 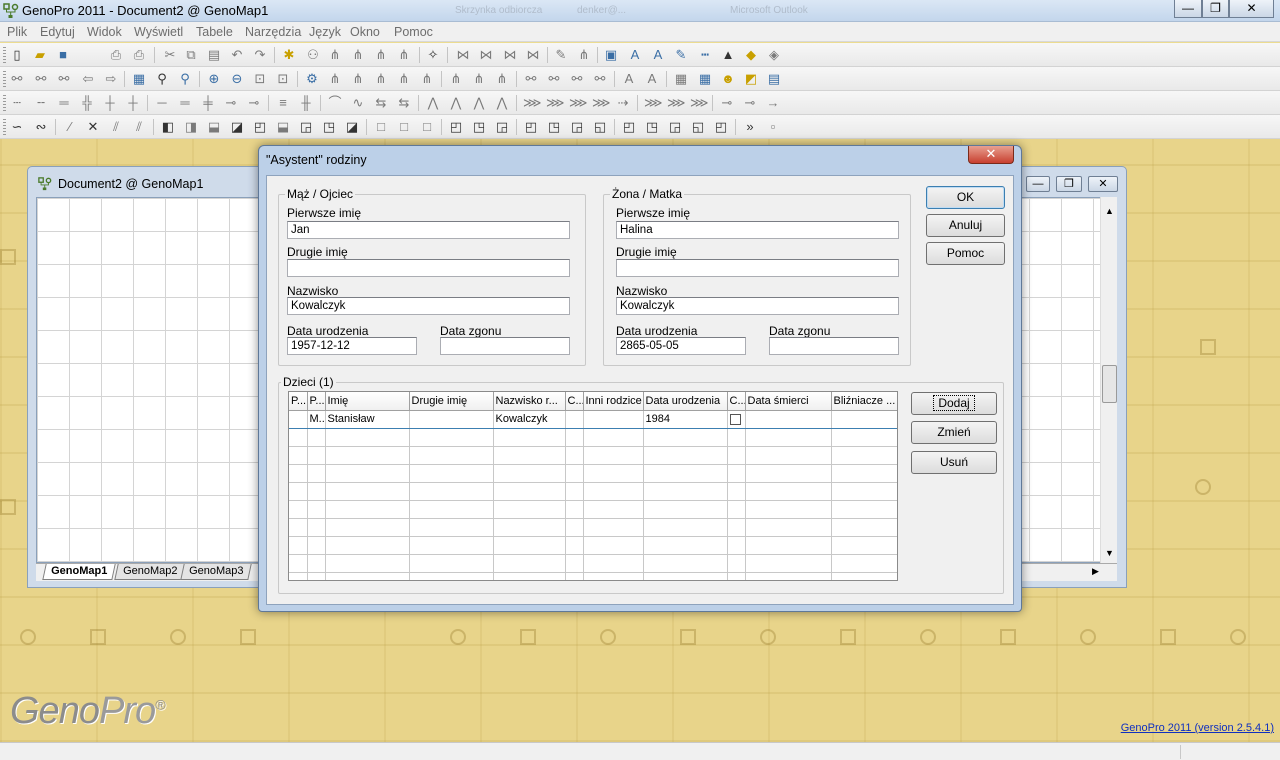 What do you see at coordinates (185, 79) in the screenshot?
I see `find-replace-icon: ⚲` at bounding box center [185, 79].